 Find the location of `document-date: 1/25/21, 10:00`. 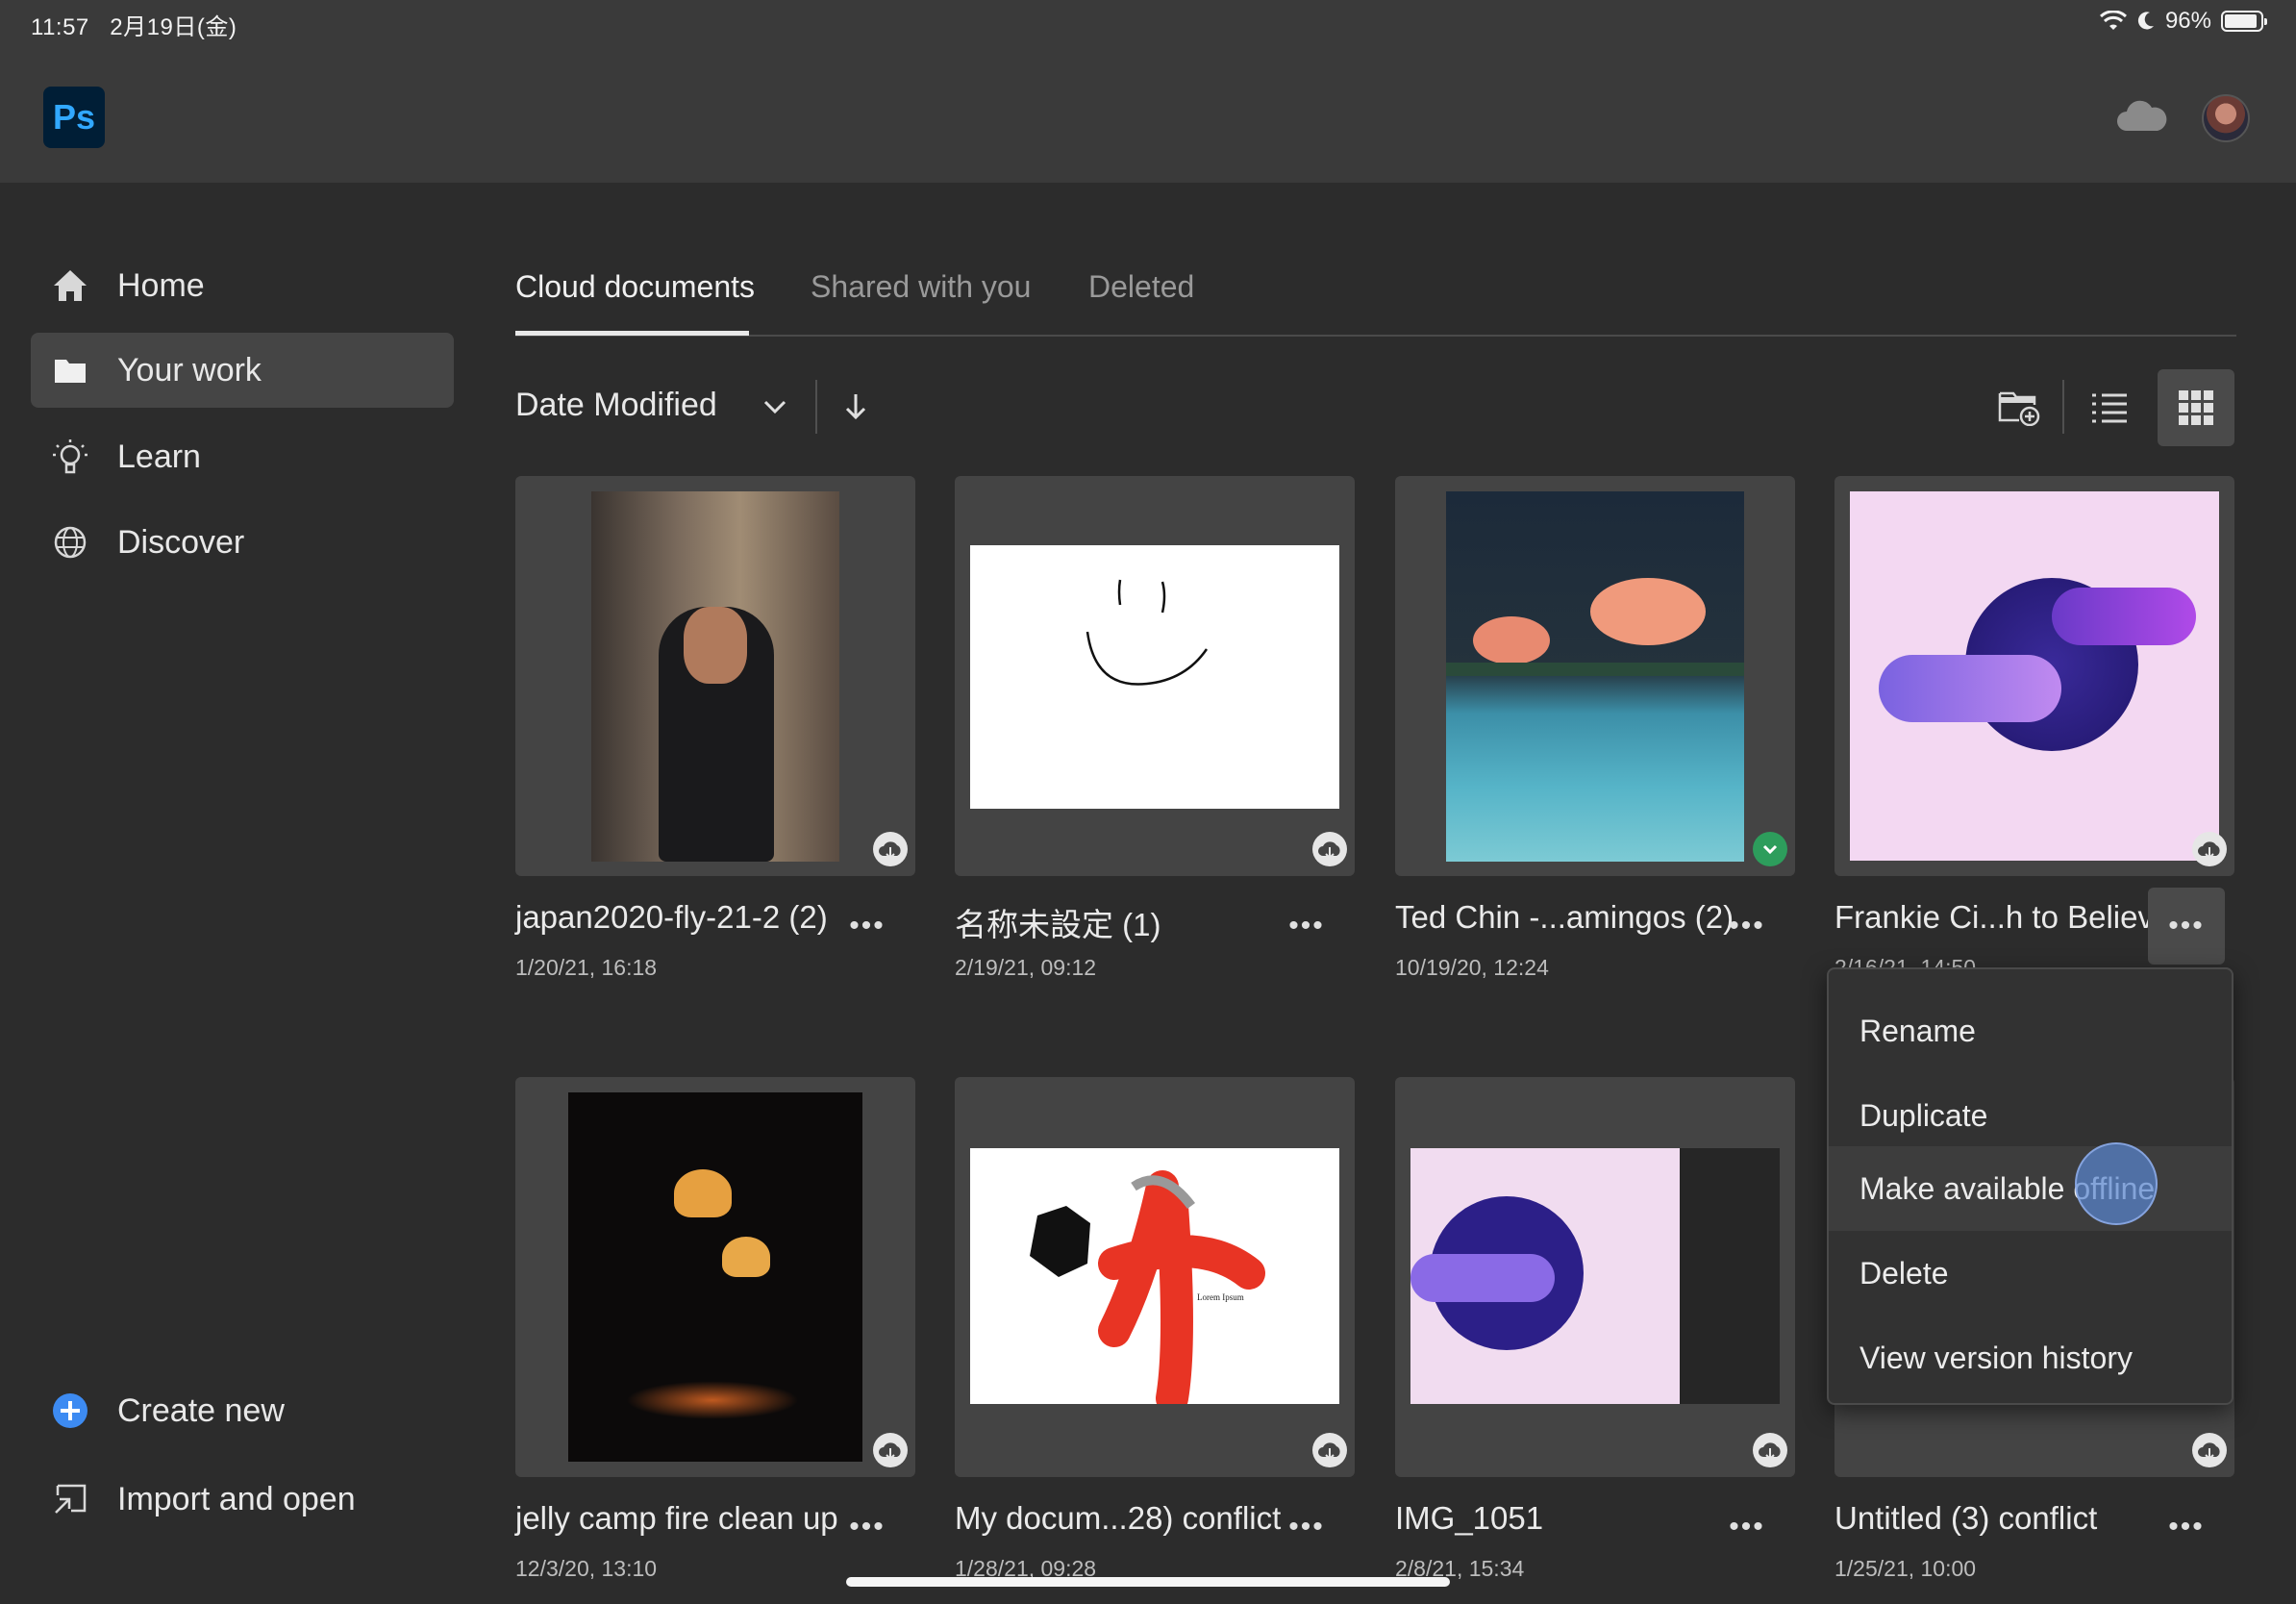

document-date: 1/25/21, 10:00 is located at coordinates (1905, 1568).